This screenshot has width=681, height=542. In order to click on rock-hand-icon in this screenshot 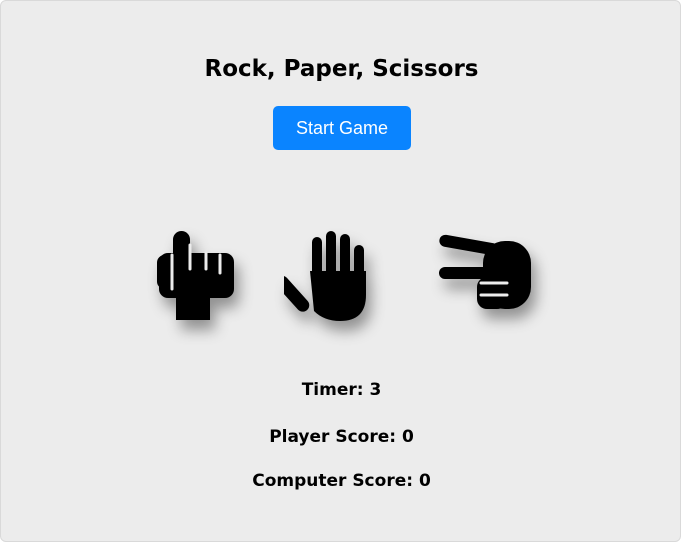, I will do `click(195, 275)`.